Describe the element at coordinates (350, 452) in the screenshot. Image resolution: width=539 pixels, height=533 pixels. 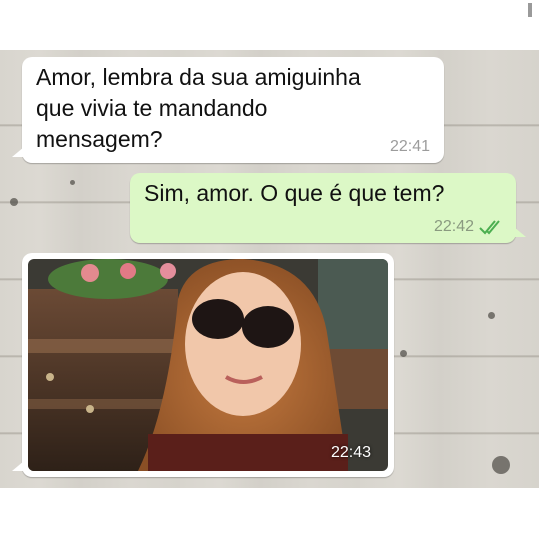
I see `photo-timestamp: 22:43` at that location.